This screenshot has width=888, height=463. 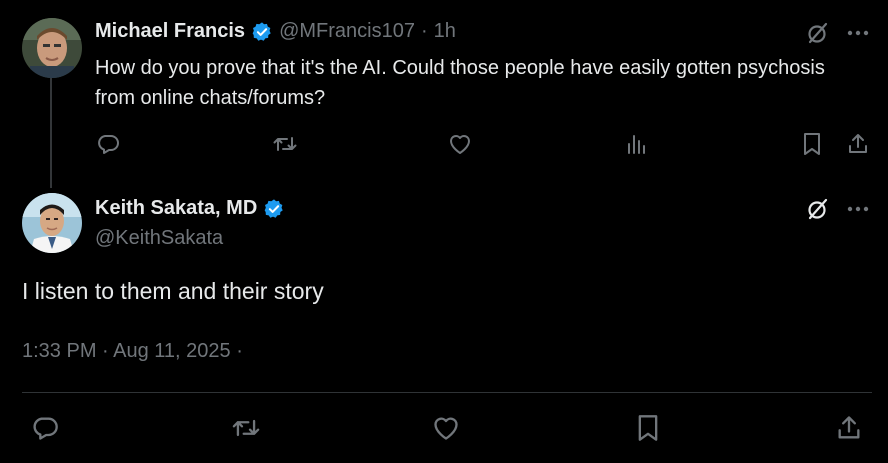 I want to click on views-icon, so click(x=636, y=144).